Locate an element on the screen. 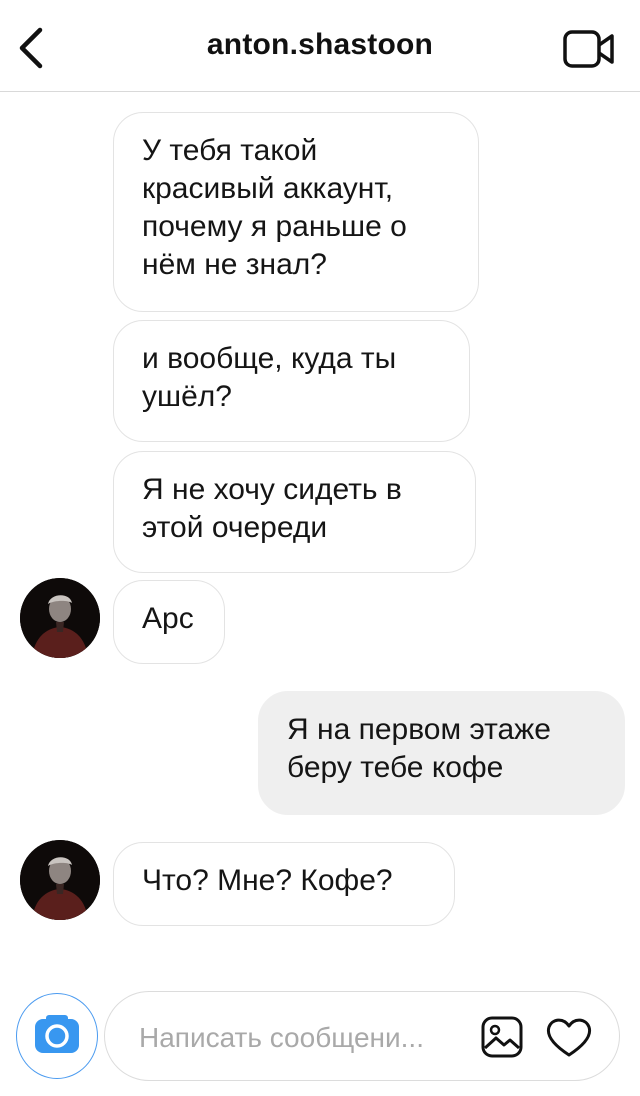 The width and height of the screenshot is (640, 1096). message-bubble: и вообще, куда ты ушёл? is located at coordinates (291, 381).